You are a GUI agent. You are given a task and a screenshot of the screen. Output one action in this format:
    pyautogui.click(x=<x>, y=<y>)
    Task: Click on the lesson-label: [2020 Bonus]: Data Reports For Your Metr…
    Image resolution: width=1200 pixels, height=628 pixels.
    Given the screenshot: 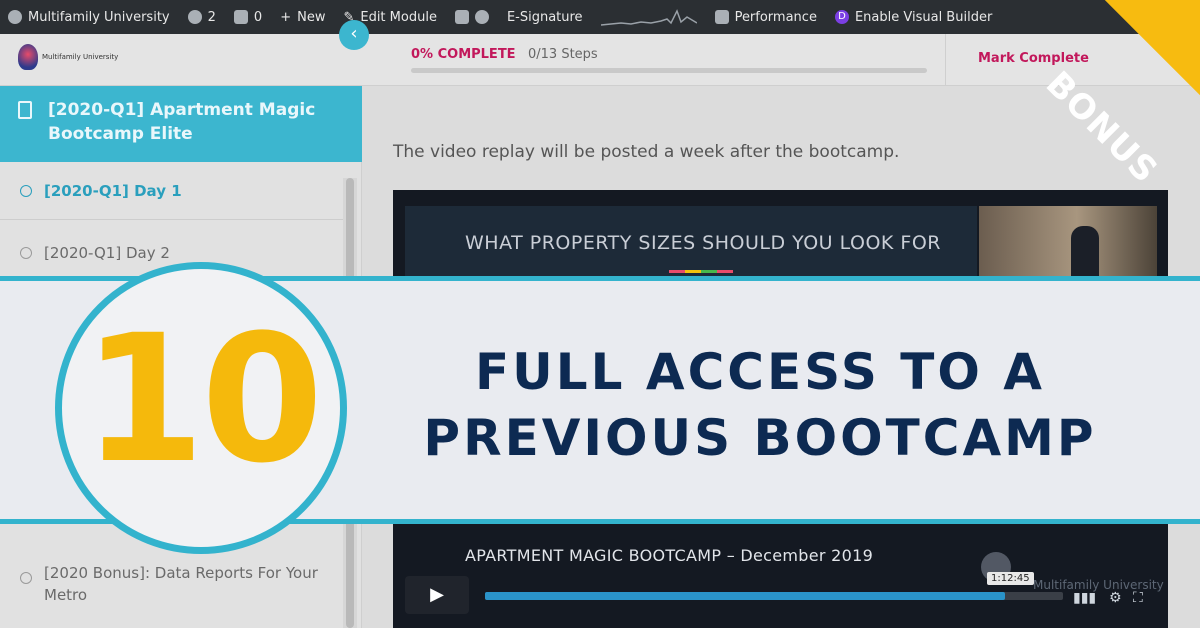 What is the action you would take?
    pyautogui.click(x=181, y=584)
    